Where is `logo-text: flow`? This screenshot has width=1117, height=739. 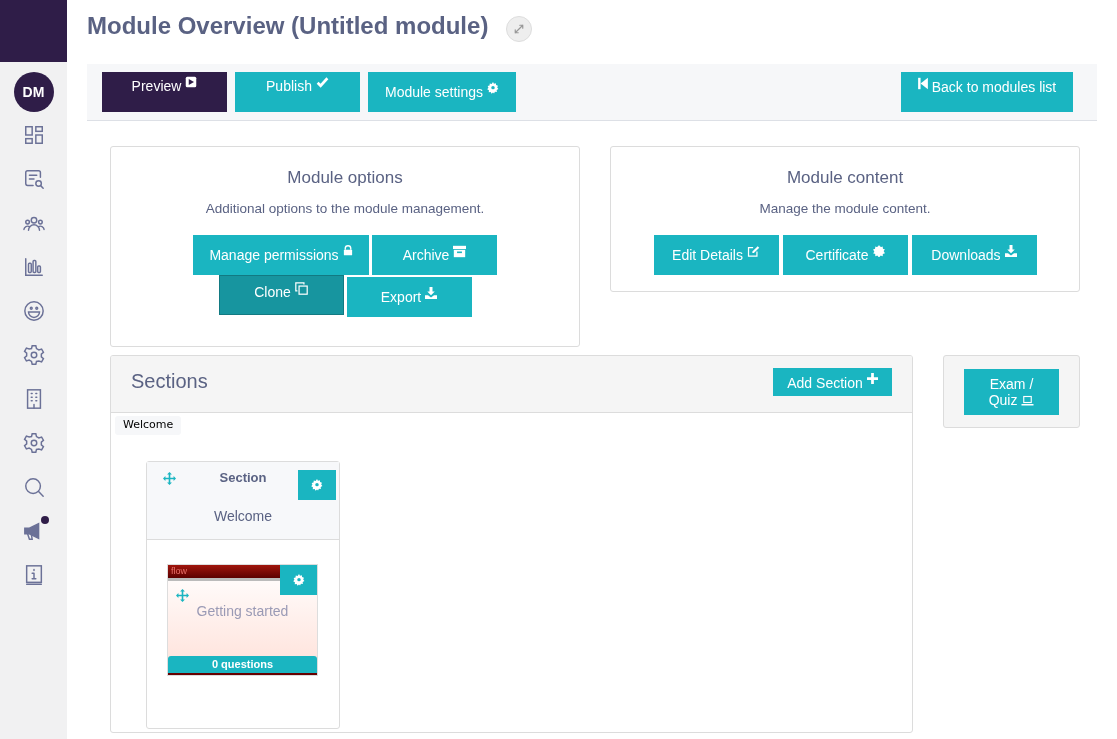 logo-text: flow is located at coordinates (179, 570).